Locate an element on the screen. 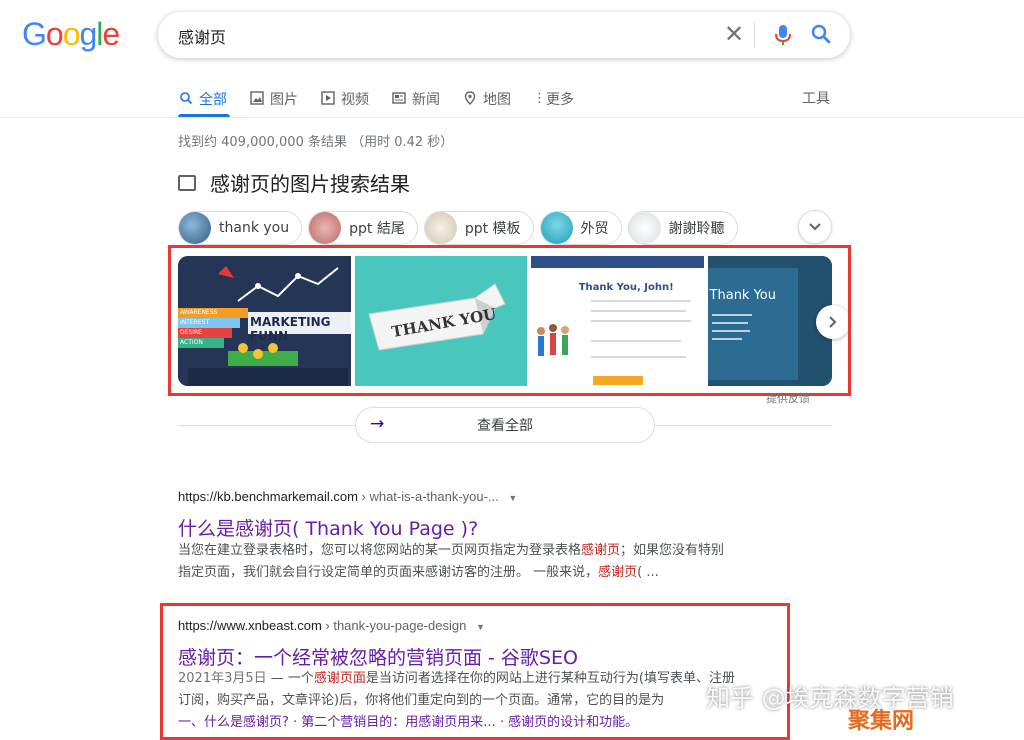 This screenshot has height=740, width=1024. chip-label: 外贸 is located at coordinates (594, 229).